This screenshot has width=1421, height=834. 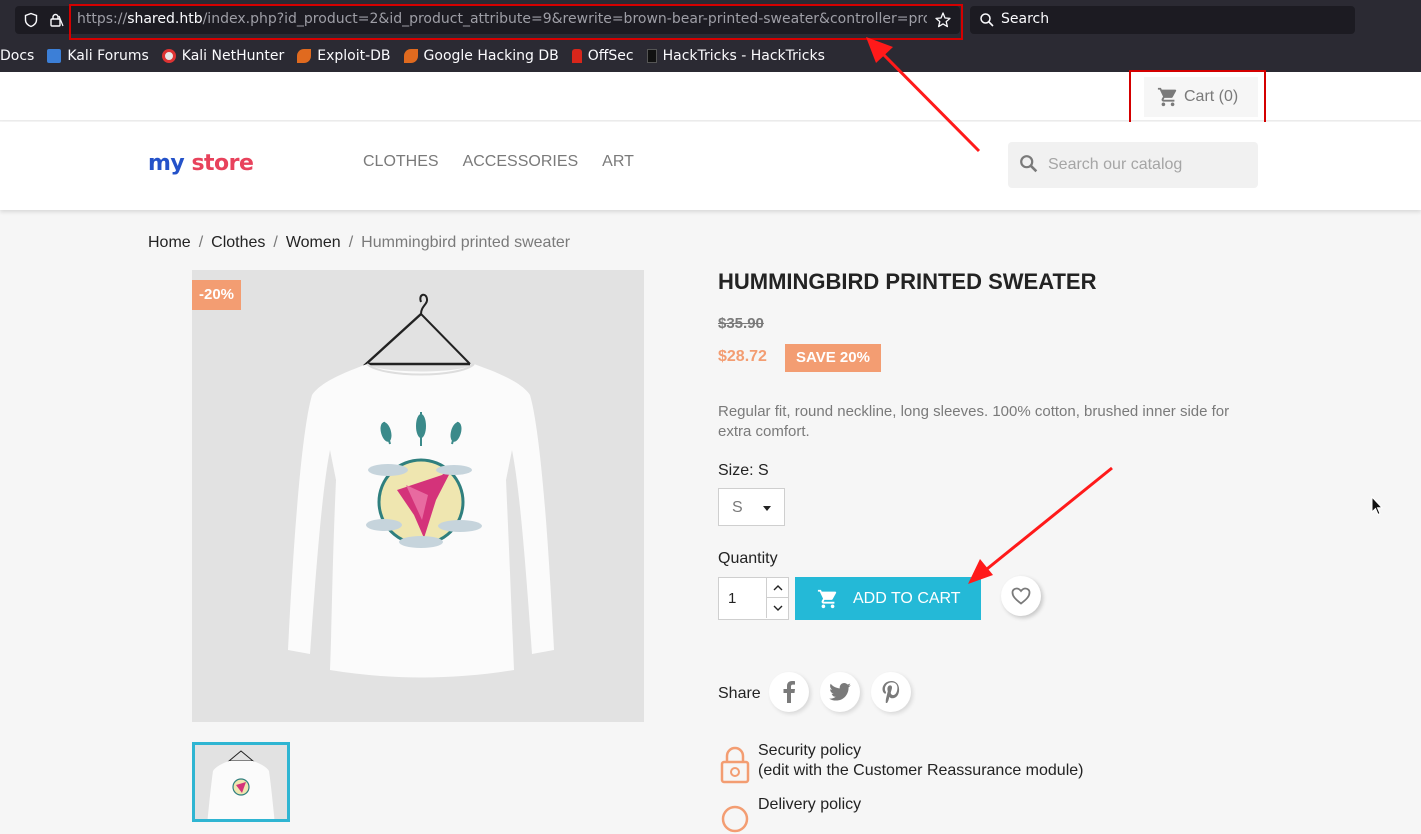 What do you see at coordinates (651, 56) in the screenshot?
I see `hacktricks-icon` at bounding box center [651, 56].